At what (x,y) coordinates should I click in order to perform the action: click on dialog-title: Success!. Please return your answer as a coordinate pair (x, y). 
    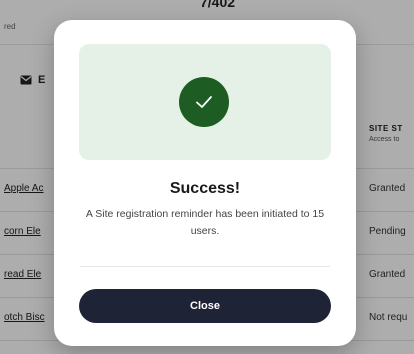
    Looking at the image, I should click on (205, 188).